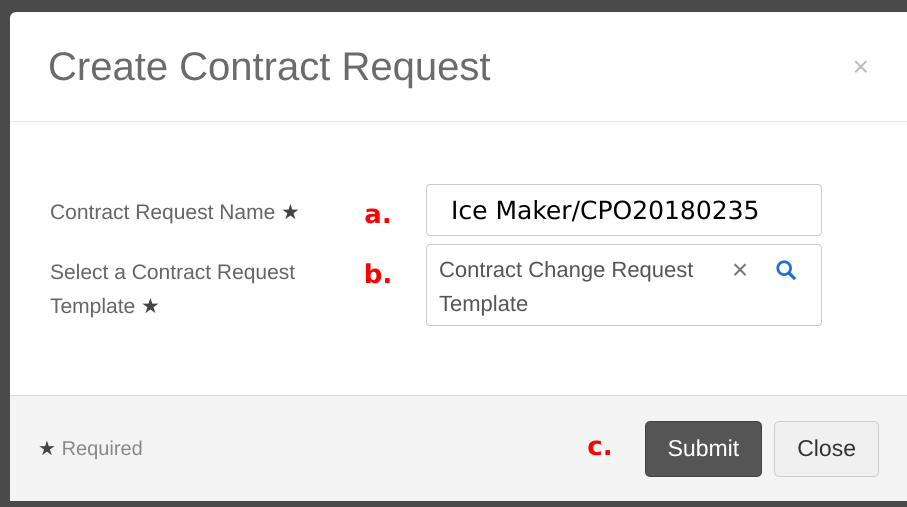 This screenshot has height=507, width=907. I want to click on annotation-label: b., so click(378, 275).